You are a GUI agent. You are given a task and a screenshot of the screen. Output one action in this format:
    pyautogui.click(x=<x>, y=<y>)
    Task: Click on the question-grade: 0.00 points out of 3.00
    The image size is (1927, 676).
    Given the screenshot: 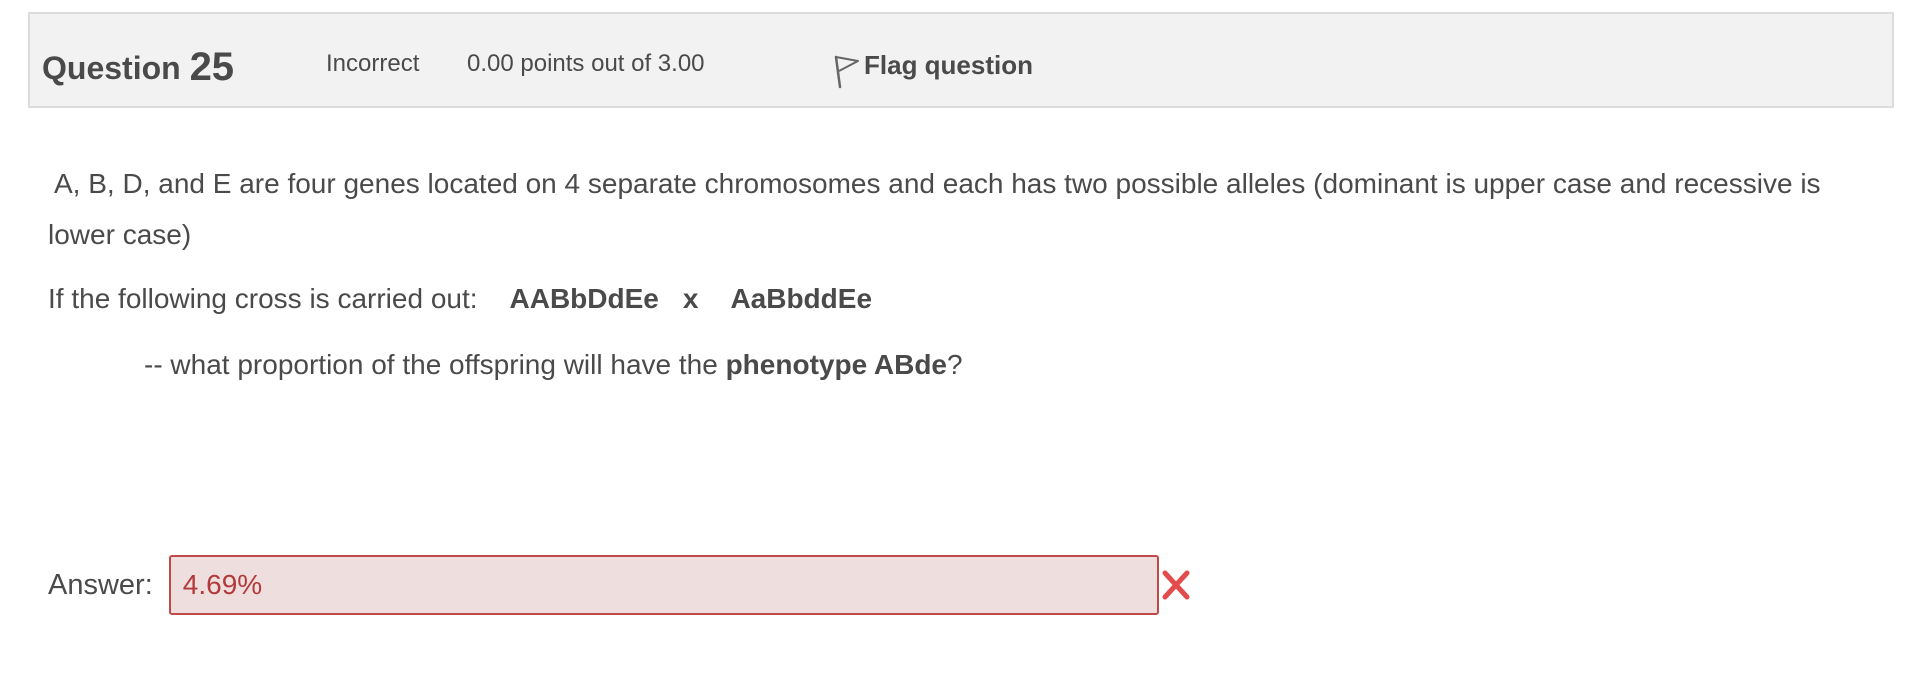 What is the action you would take?
    pyautogui.click(x=586, y=63)
    